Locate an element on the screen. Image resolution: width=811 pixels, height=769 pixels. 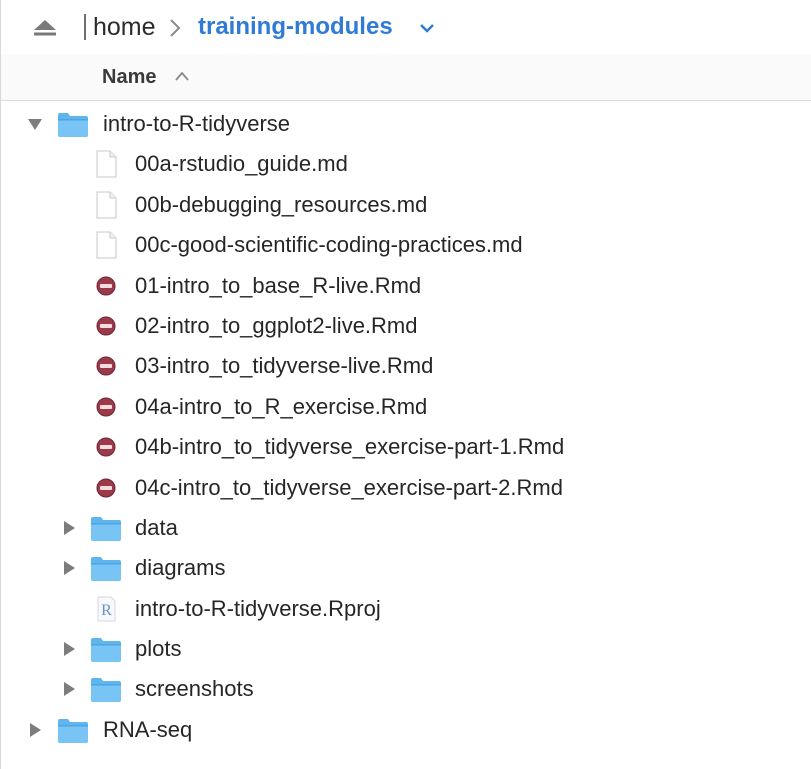
file-row: 03-intro_to_tidyverse-live.Rmd is located at coordinates (406, 366).